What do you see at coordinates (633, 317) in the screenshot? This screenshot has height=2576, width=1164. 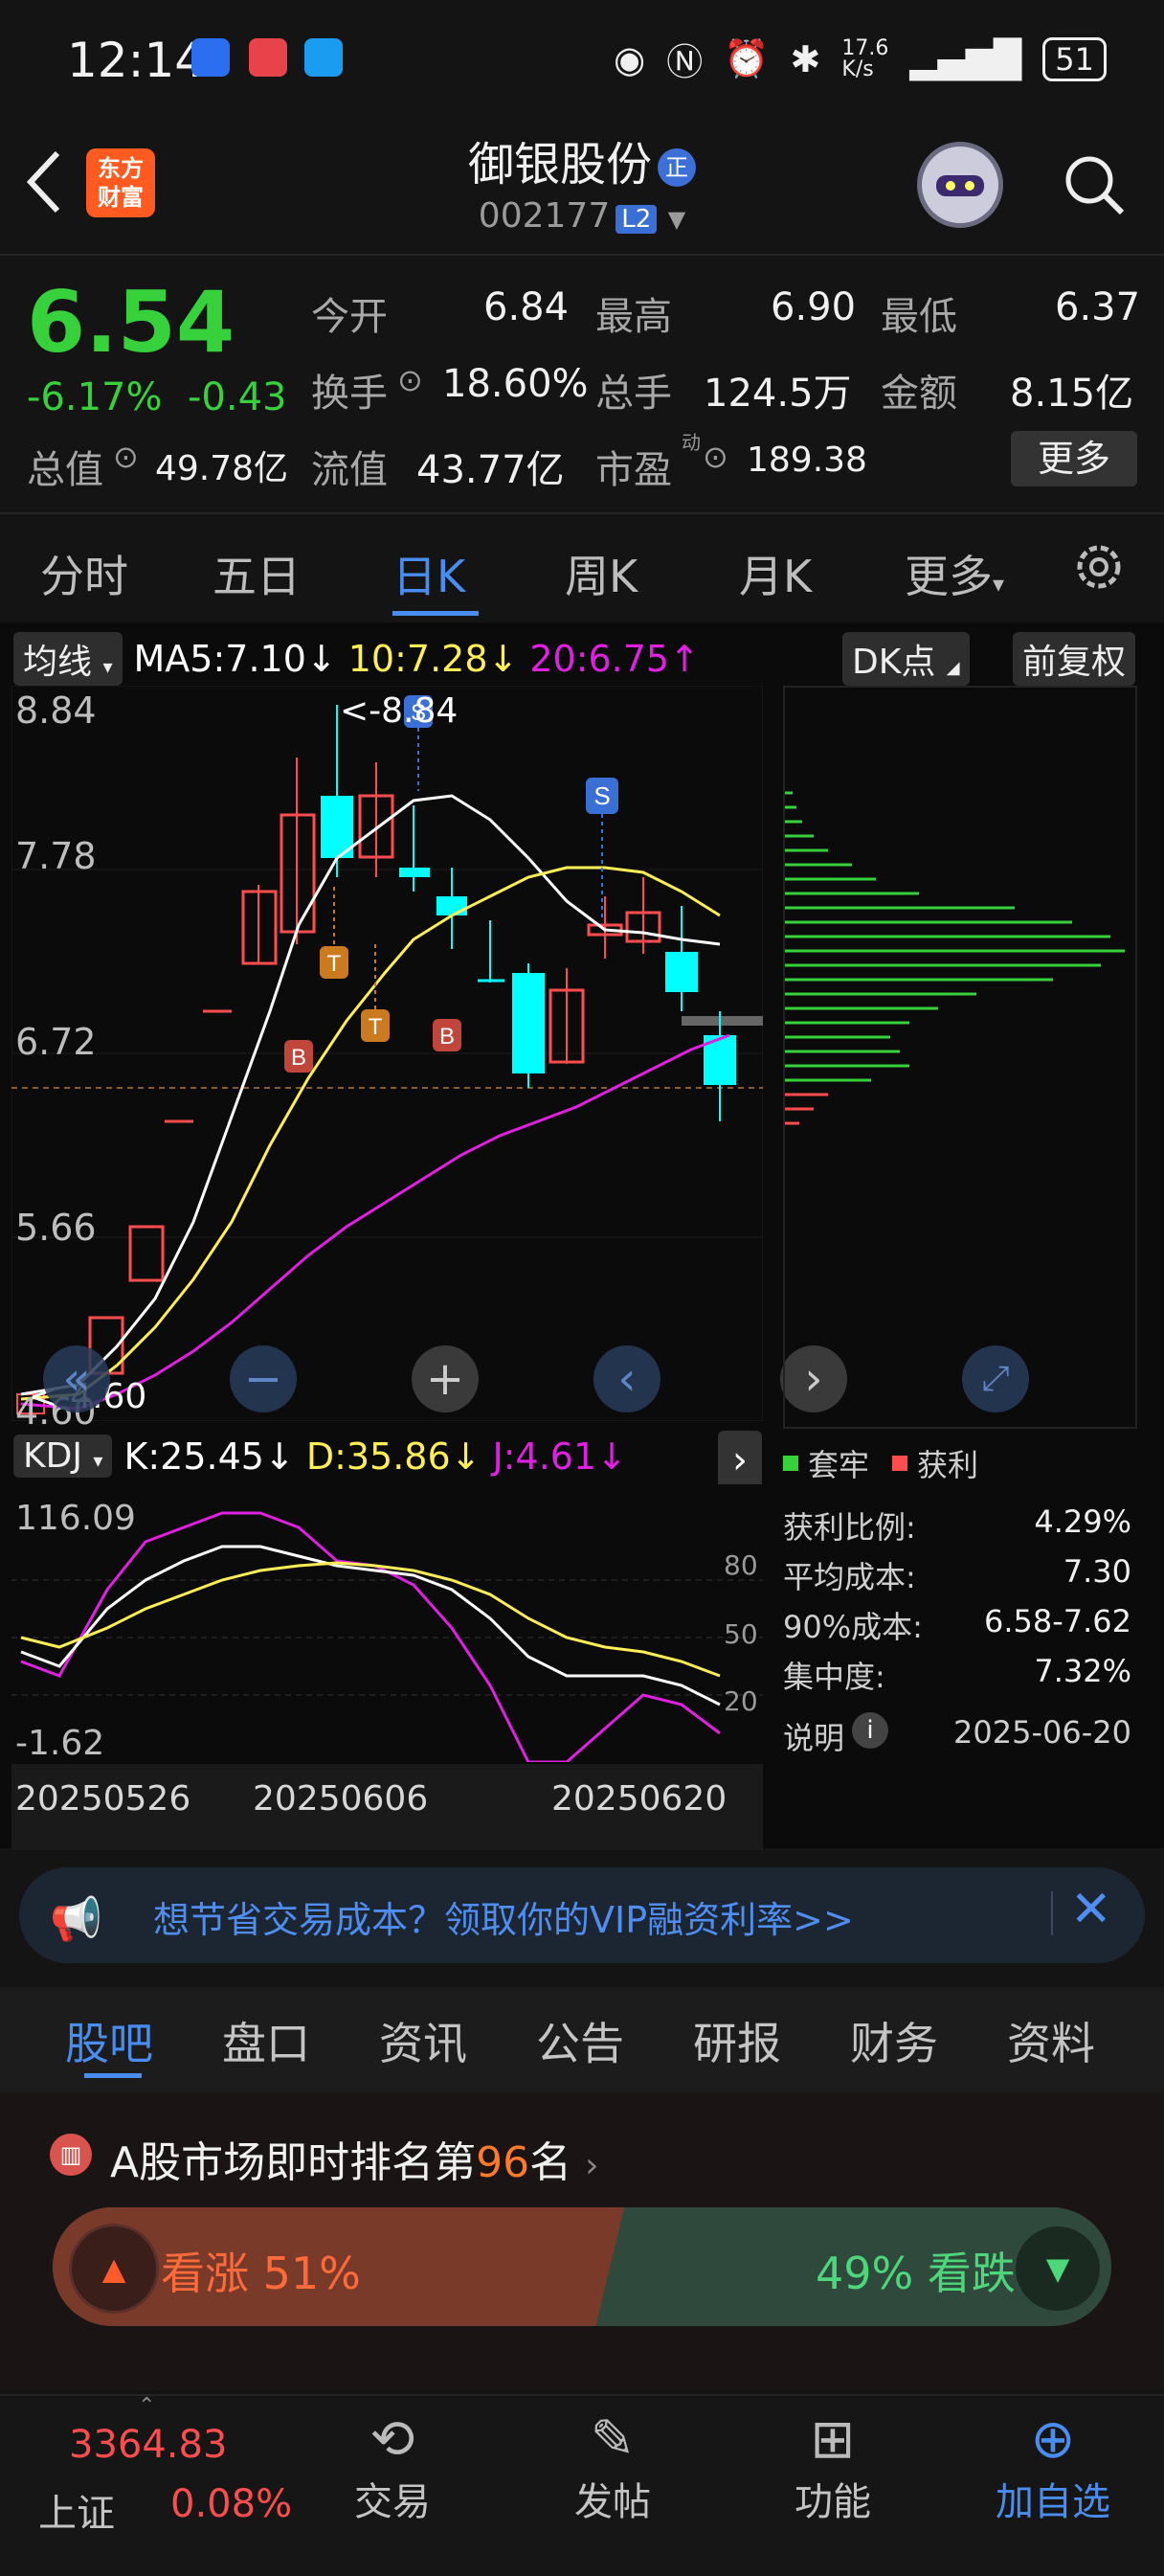 I see `high-label: 最高` at bounding box center [633, 317].